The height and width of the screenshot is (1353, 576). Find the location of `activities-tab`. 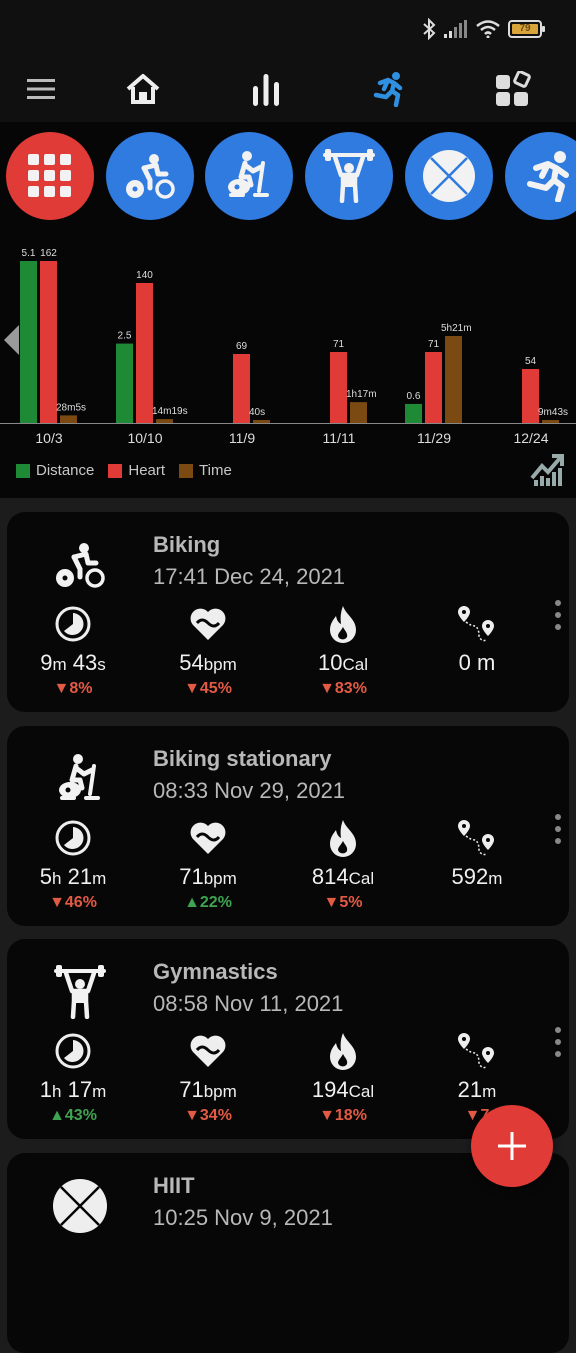

activities-tab is located at coordinates (389, 89).